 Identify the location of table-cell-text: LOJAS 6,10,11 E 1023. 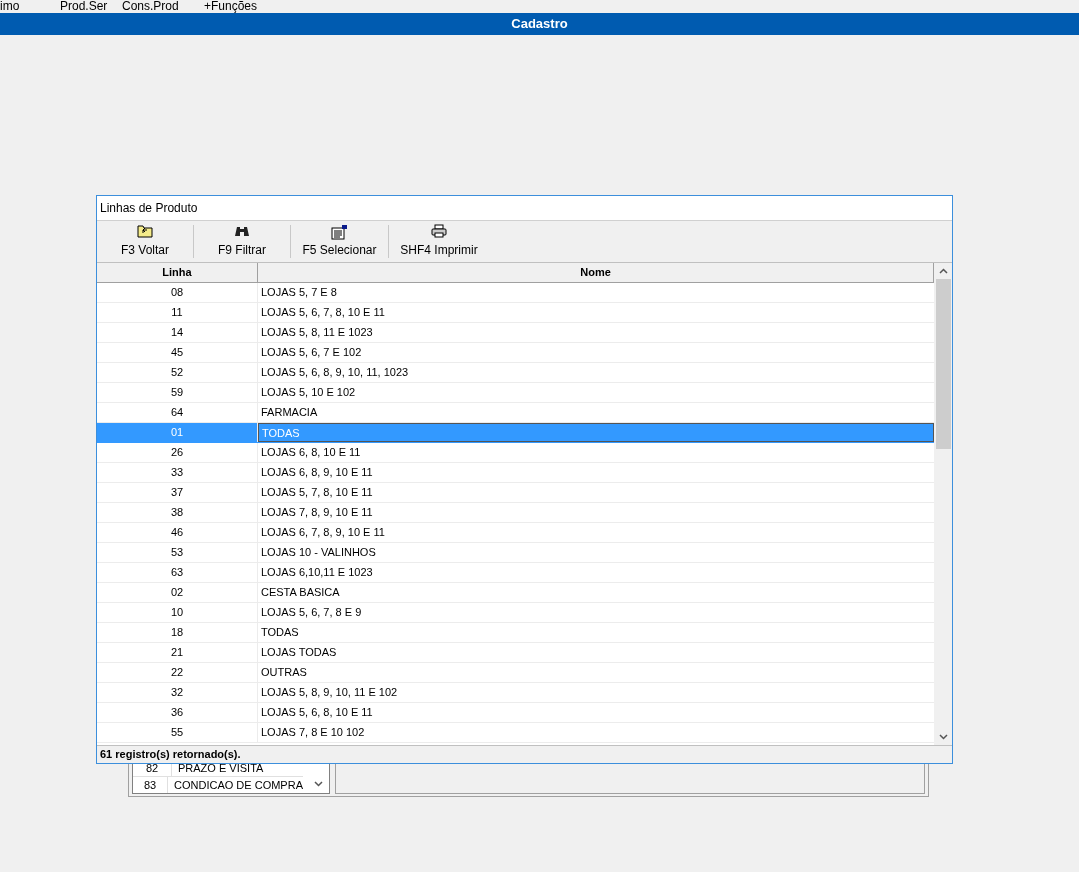
(317, 572).